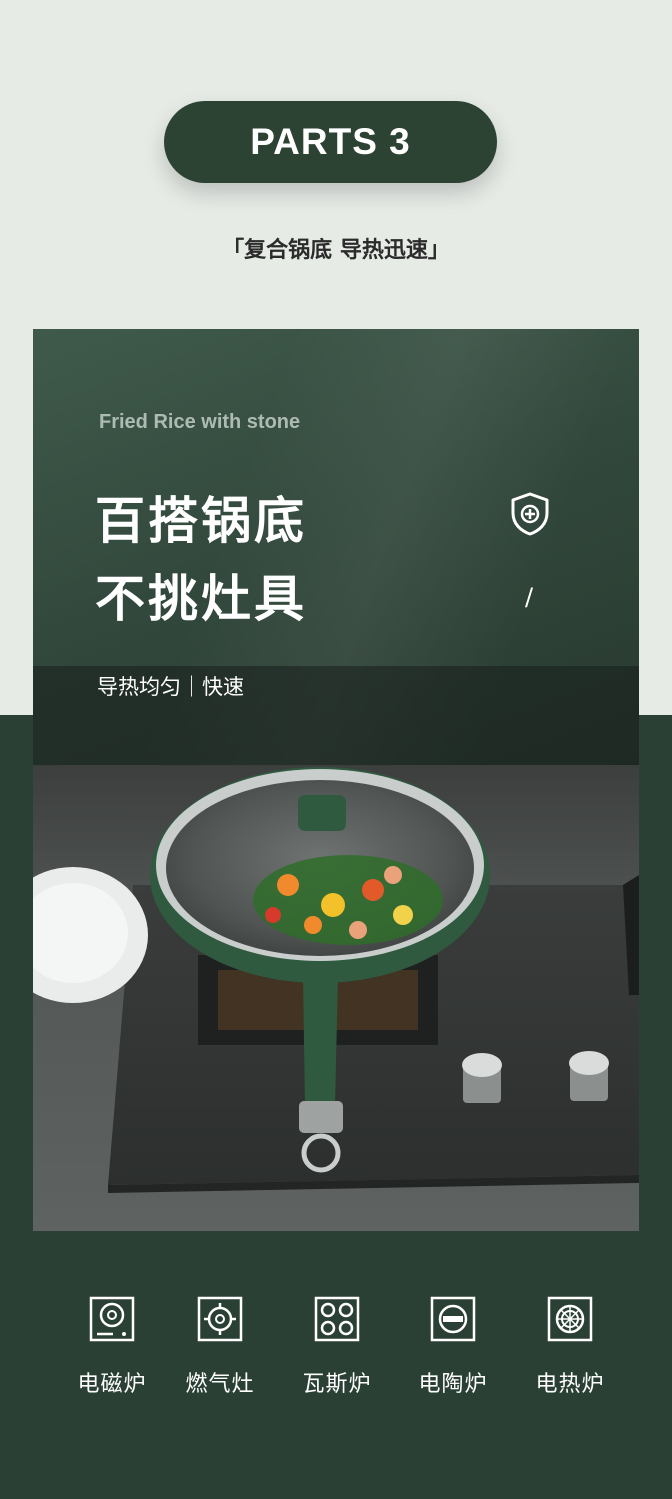 This screenshot has width=672, height=1499. Describe the element at coordinates (570, 1384) in the screenshot. I see `stove-label: 电热炉` at that location.